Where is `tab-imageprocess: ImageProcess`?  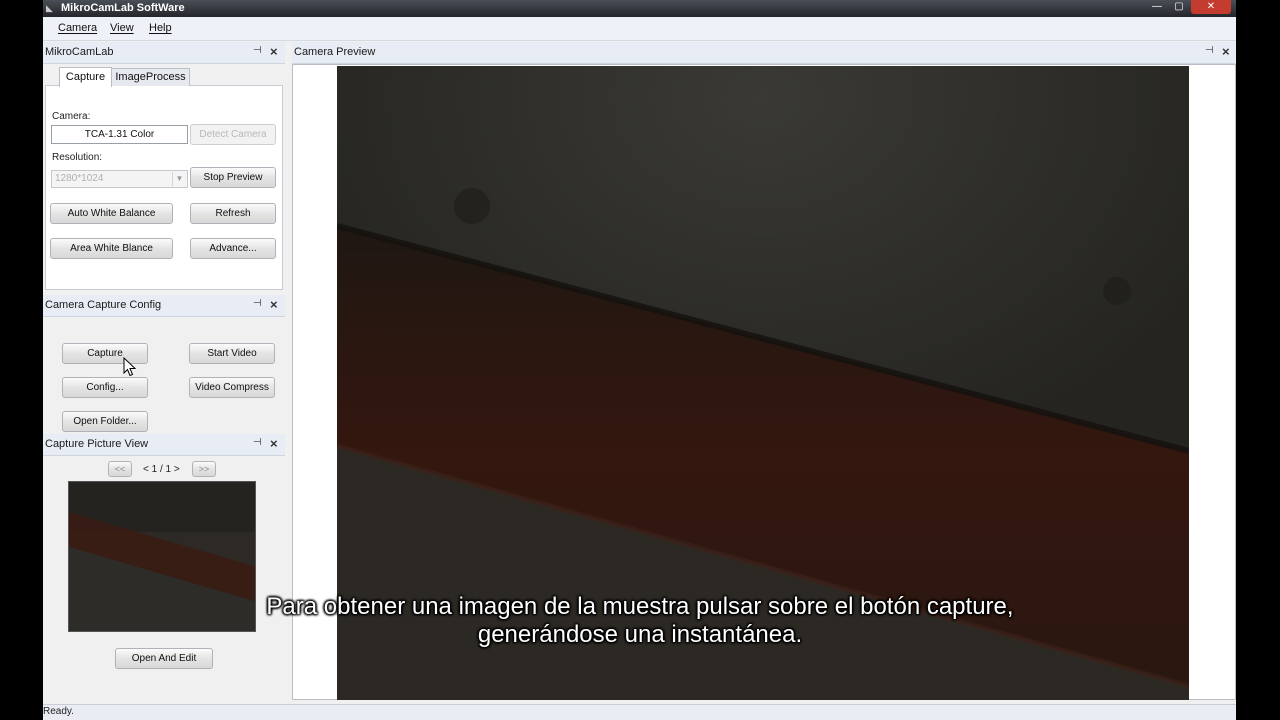 tab-imageprocess: ImageProcess is located at coordinates (150, 77).